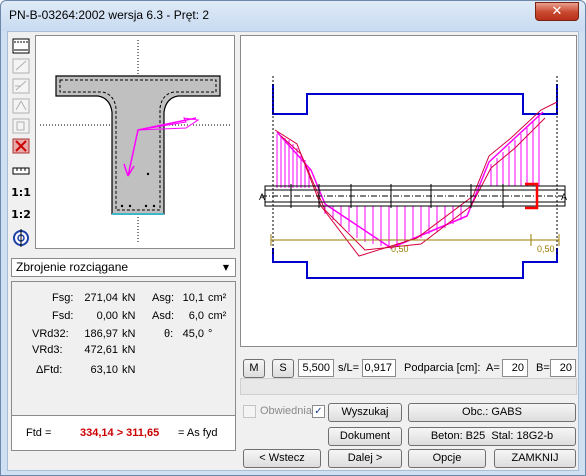 The height and width of the screenshot is (476, 586). What do you see at coordinates (492, 412) in the screenshot?
I see `obc-button: Obc.: GABS` at bounding box center [492, 412].